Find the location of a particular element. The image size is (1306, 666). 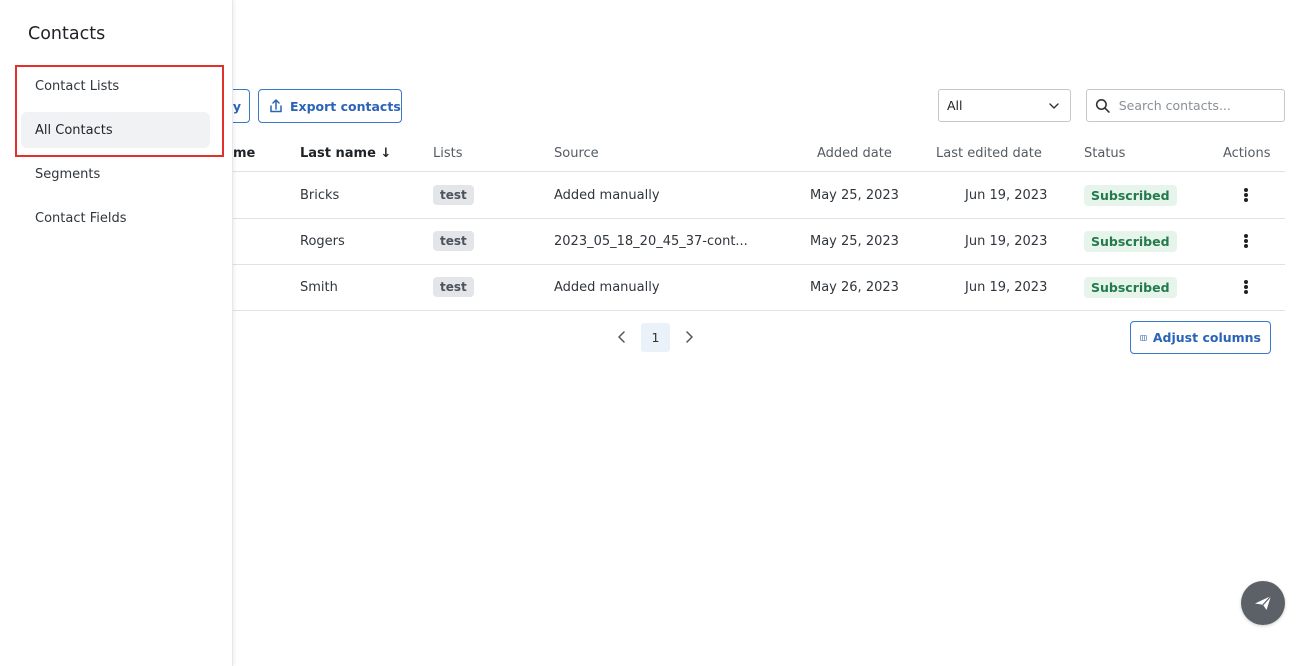

drawer-title: Contacts is located at coordinates (67, 34).